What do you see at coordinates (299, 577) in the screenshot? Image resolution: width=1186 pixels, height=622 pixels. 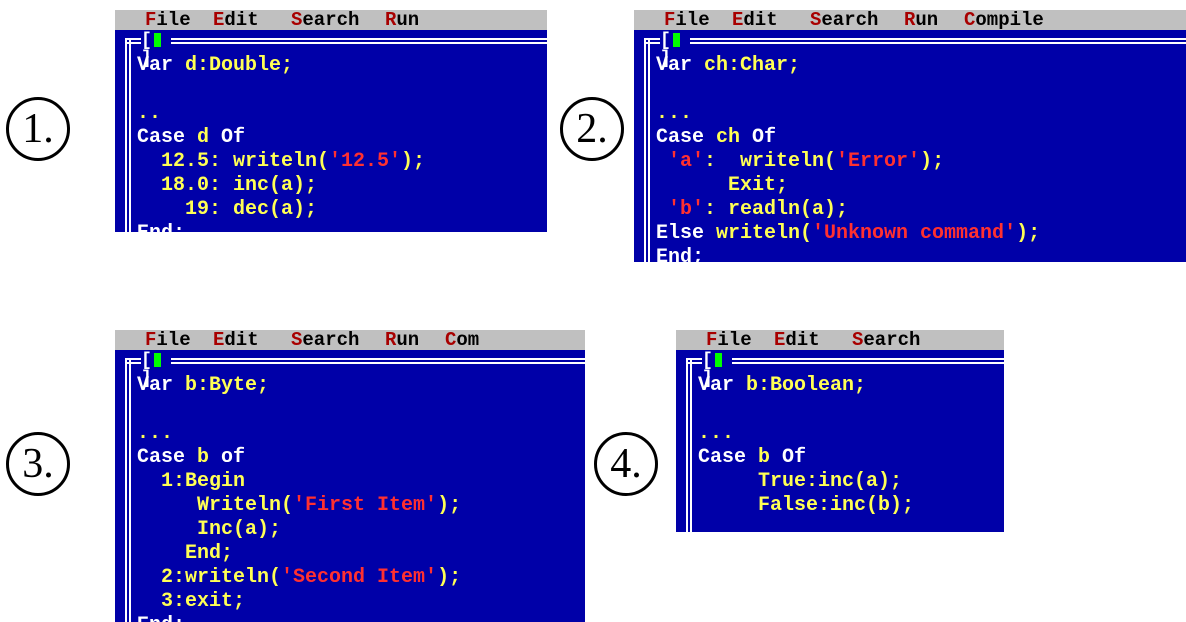 I see `code-line: 2:writeln('Second Item');` at bounding box center [299, 577].